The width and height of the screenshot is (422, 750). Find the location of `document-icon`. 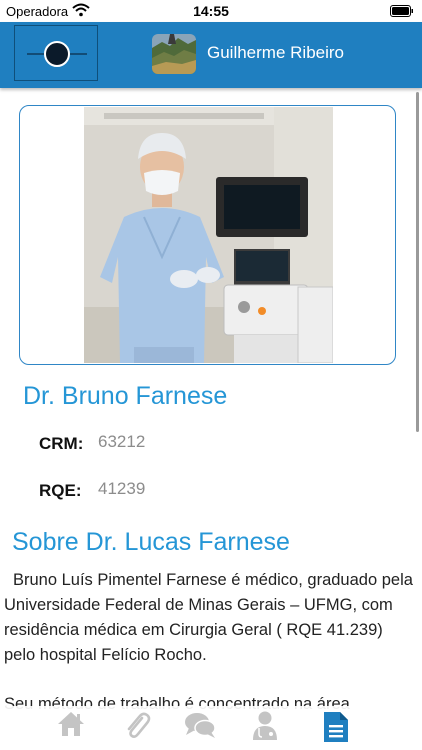

document-icon is located at coordinates (336, 727).